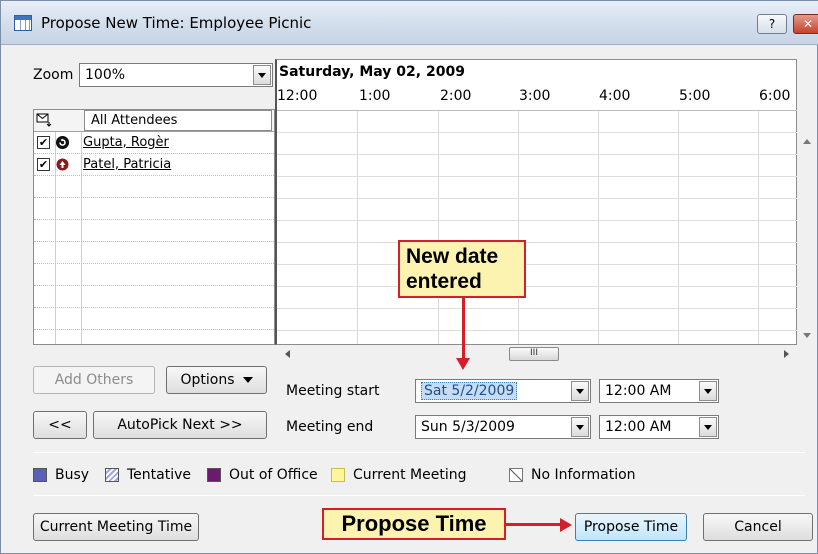 The width and height of the screenshot is (818, 554). Describe the element at coordinates (615, 96) in the screenshot. I see `time-label: 4:00` at that location.